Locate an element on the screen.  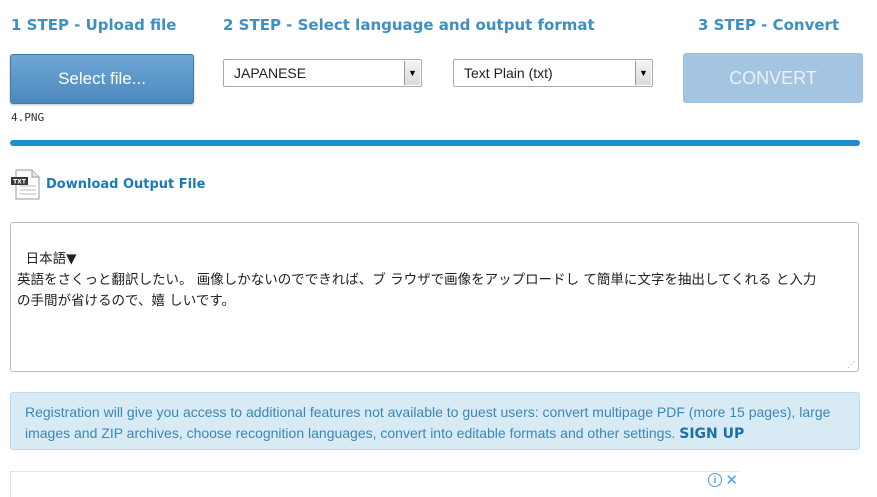
ad-close-icon: ✕ is located at coordinates (731, 480).